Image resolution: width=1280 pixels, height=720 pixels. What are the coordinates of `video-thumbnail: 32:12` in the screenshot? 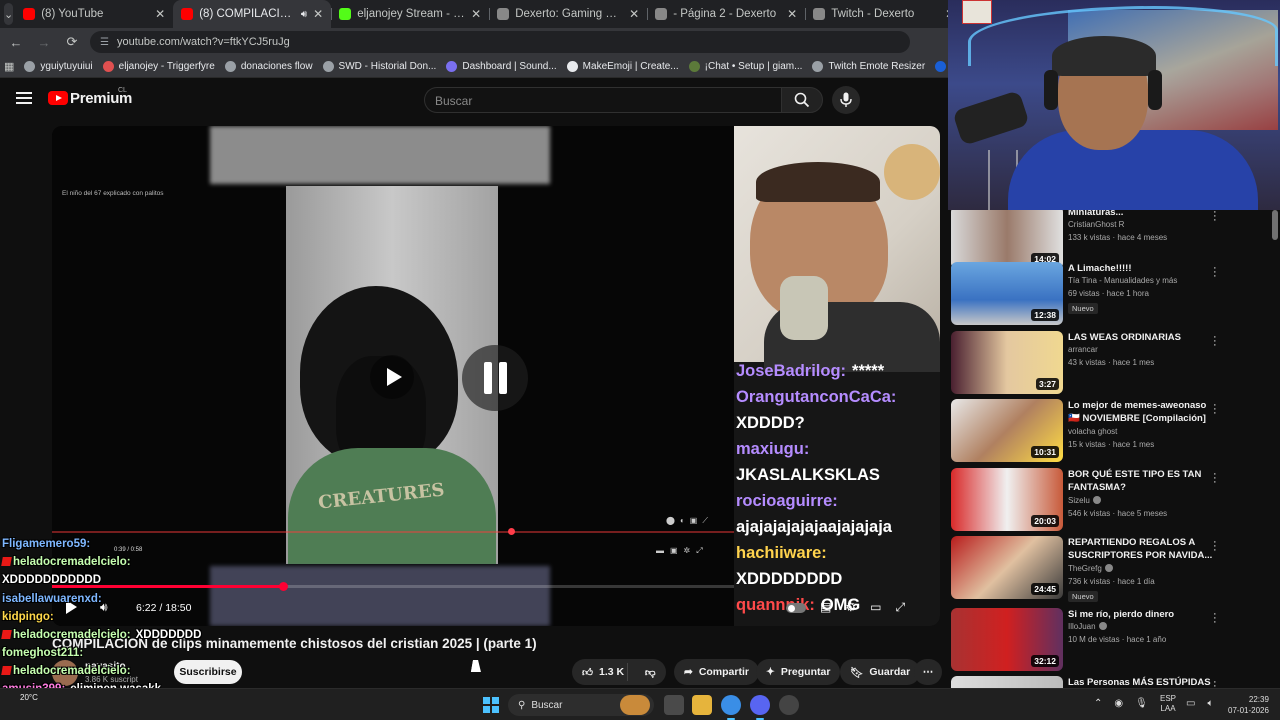 It's located at (1007, 639).